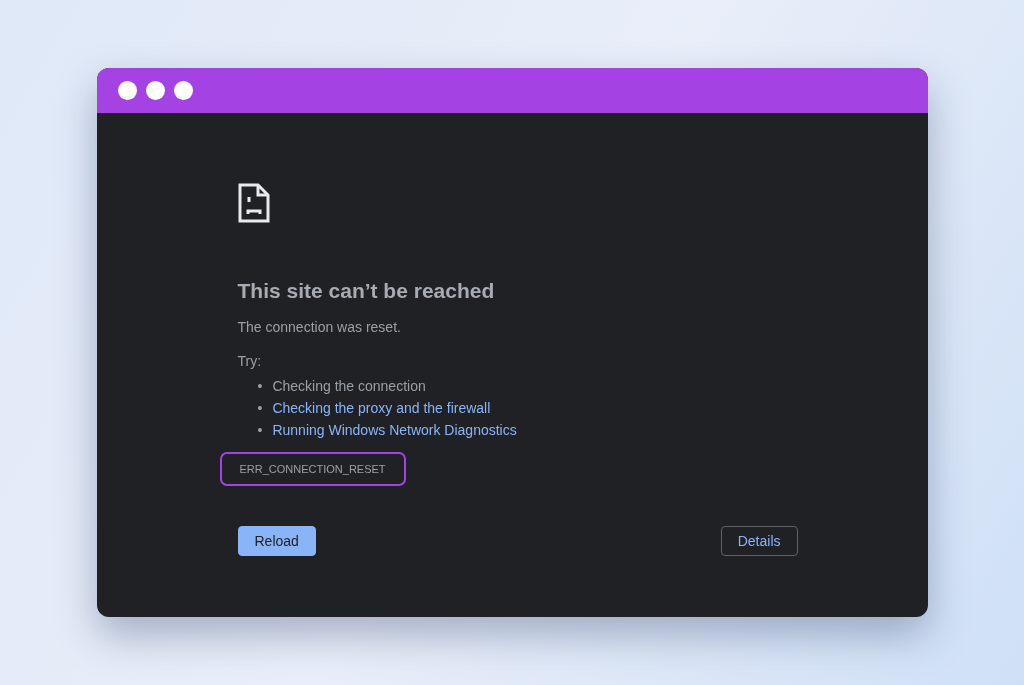  Describe the element at coordinates (253, 203) in the screenshot. I see `sad-page-icon` at that location.